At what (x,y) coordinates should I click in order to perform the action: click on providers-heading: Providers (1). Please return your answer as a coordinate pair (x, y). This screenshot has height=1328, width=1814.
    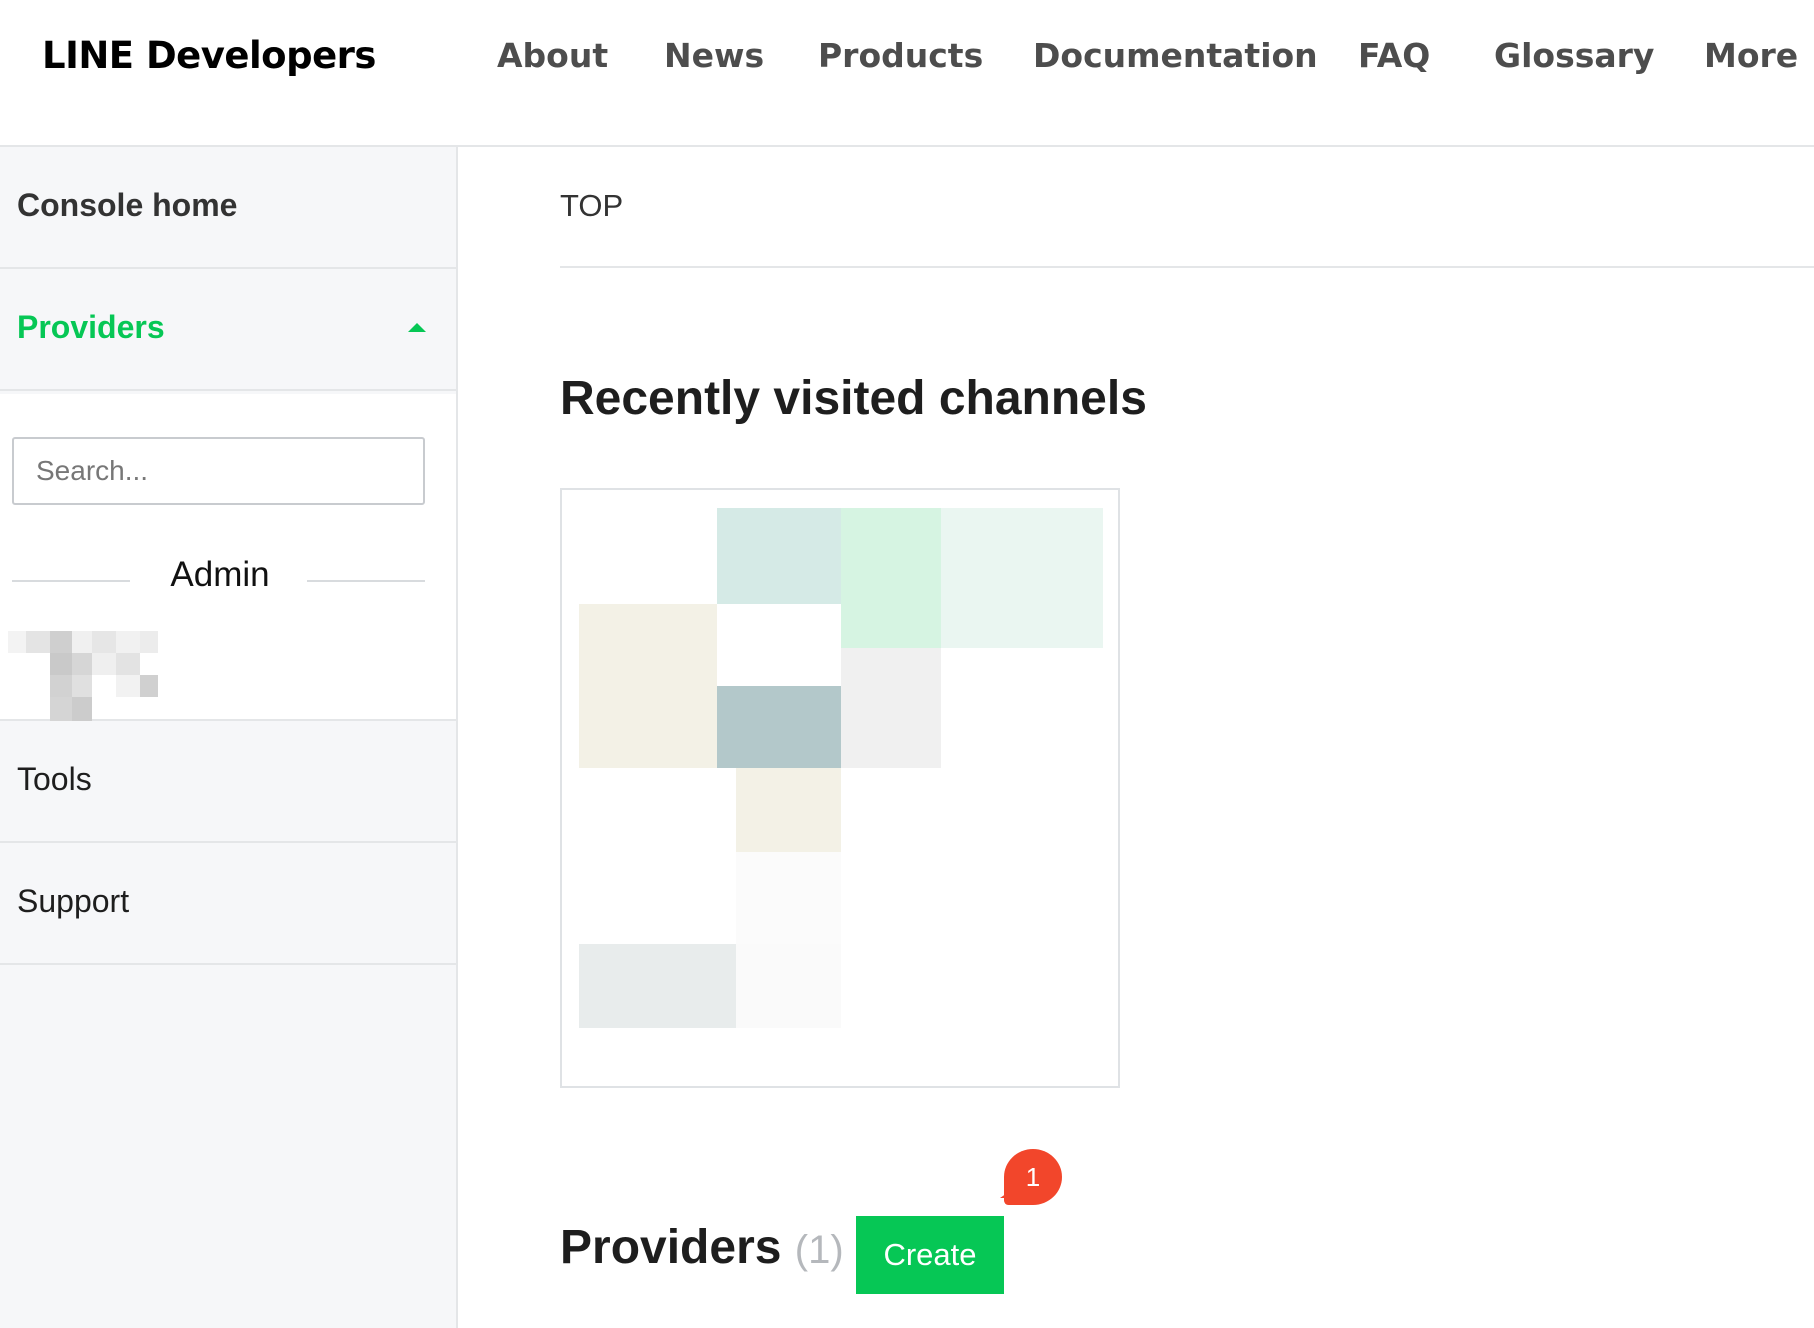
    Looking at the image, I should click on (702, 1247).